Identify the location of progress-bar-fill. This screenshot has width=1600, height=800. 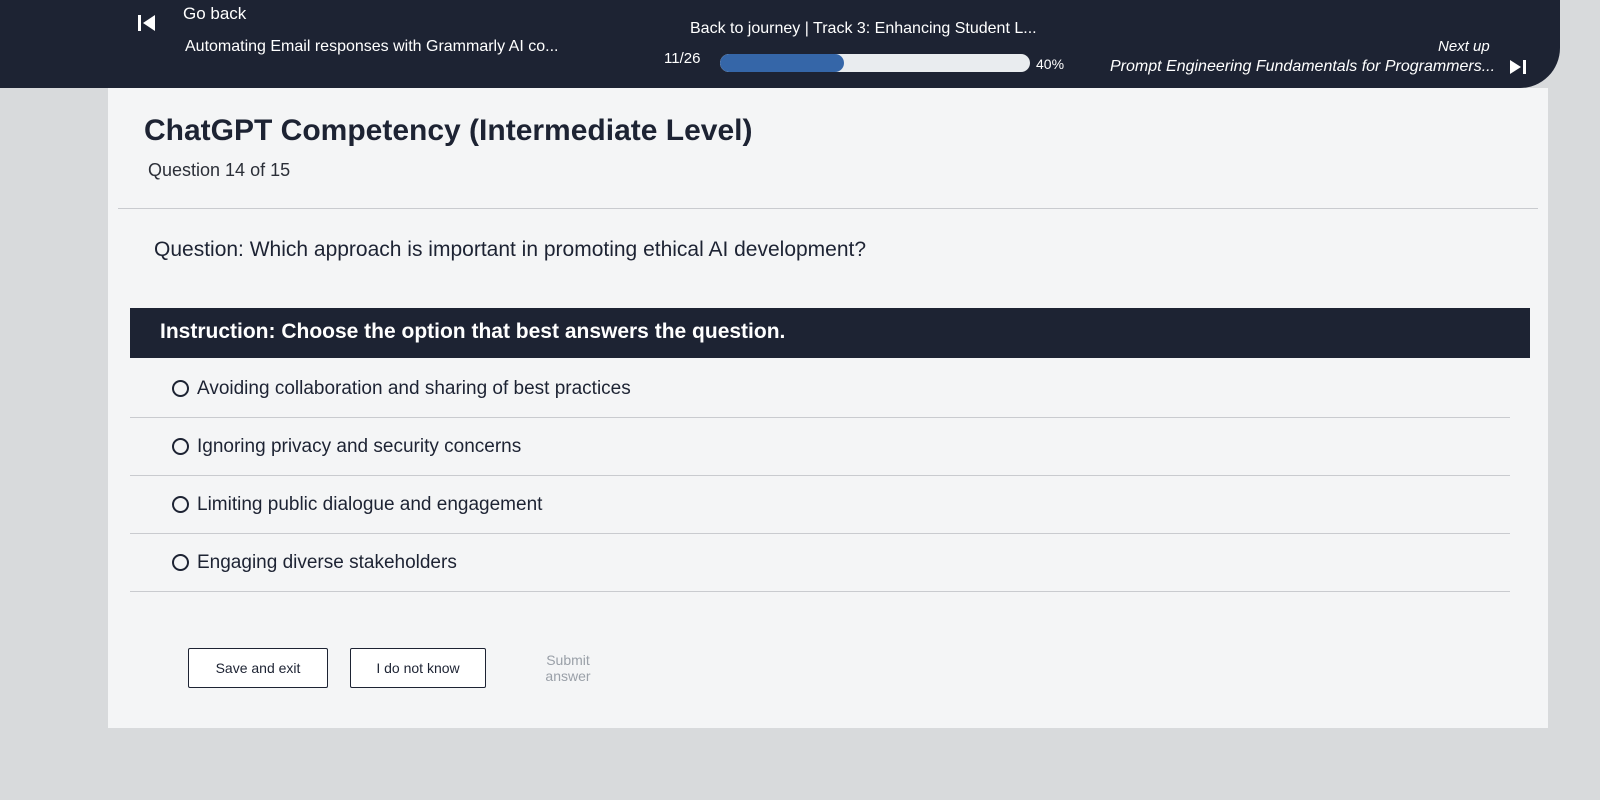
(782, 63).